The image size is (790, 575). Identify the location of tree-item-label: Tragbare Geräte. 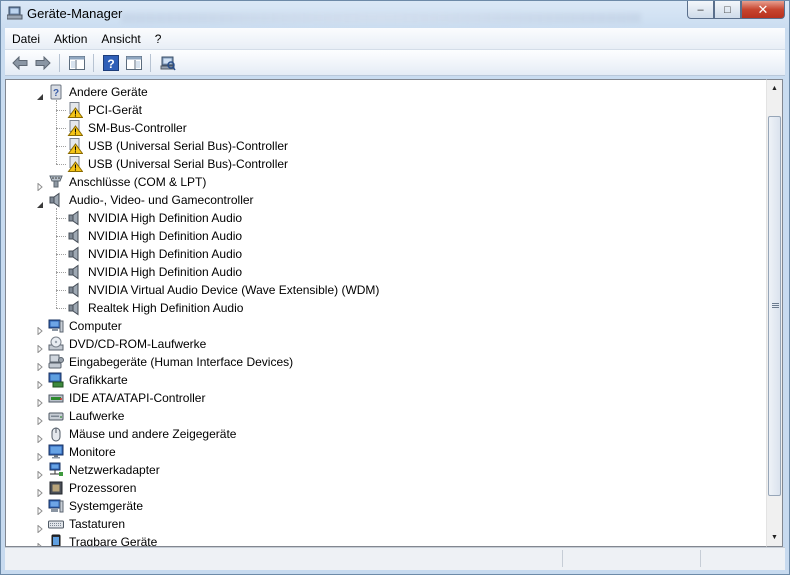
(113, 541).